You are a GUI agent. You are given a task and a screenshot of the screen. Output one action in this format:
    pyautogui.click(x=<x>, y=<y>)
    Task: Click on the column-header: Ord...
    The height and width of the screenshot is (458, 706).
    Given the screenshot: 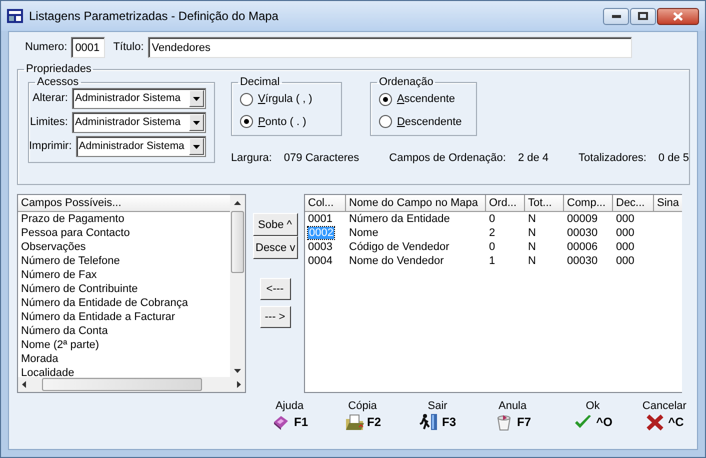 What is the action you would take?
    pyautogui.click(x=505, y=203)
    